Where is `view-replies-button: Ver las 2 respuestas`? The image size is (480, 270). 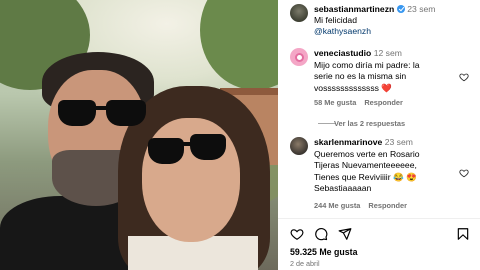
view-replies-button: Ver las 2 respuestas is located at coordinates (369, 123).